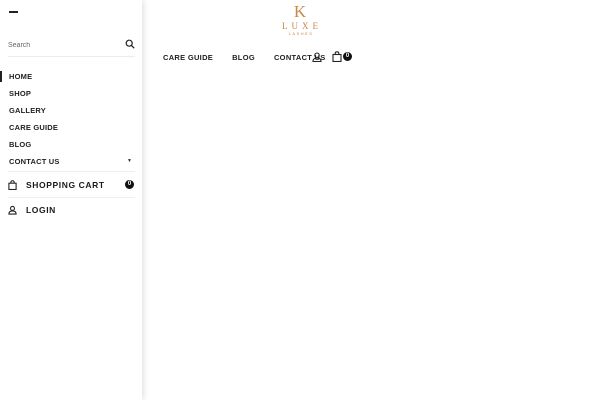 The height and width of the screenshot is (400, 600). I want to click on site-logo: K LUXE LASHES, so click(300, 21).